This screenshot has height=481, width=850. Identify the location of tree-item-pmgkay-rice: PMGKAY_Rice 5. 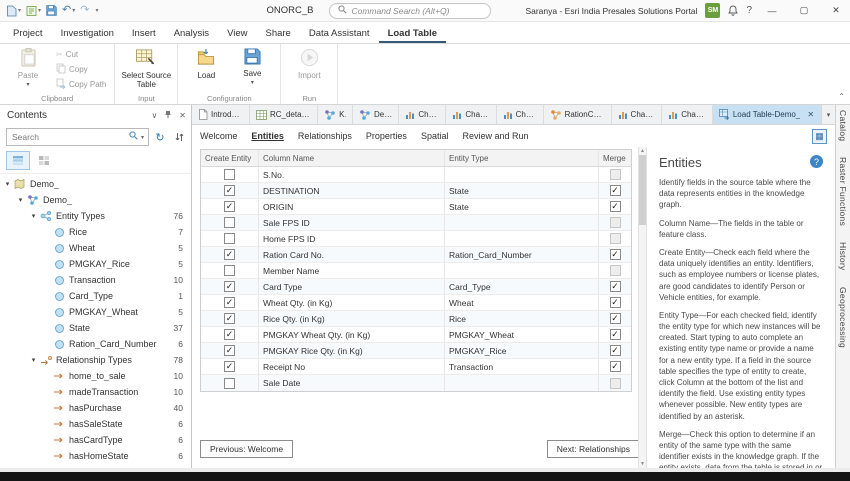
(95, 264).